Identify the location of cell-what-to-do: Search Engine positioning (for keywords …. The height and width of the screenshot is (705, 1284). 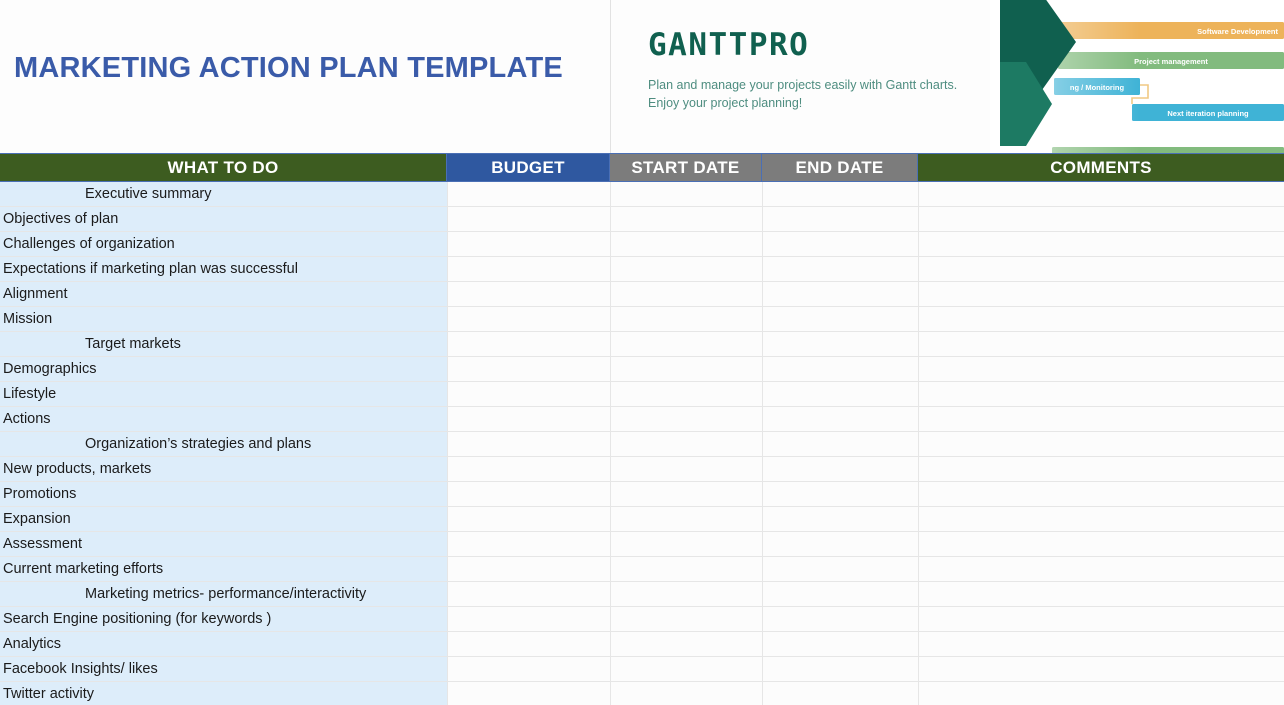
(223, 619).